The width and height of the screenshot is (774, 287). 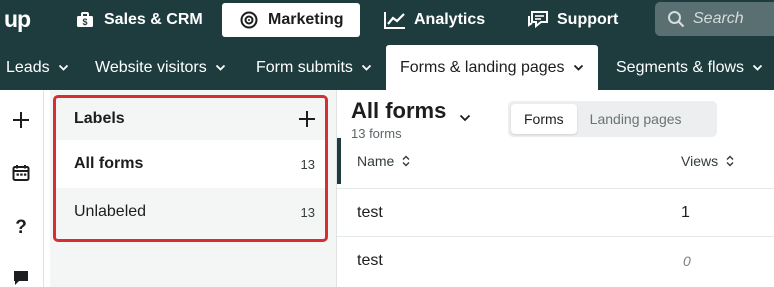 I want to click on column-header-label: Views, so click(x=700, y=161).